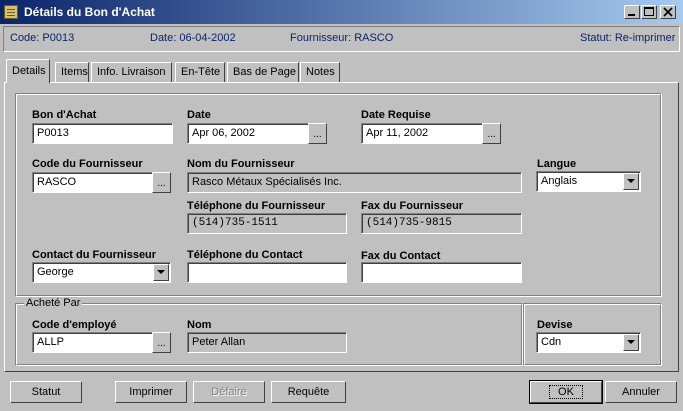 The image size is (683, 411). What do you see at coordinates (101, 272) in the screenshot?
I see `contact-select: George` at bounding box center [101, 272].